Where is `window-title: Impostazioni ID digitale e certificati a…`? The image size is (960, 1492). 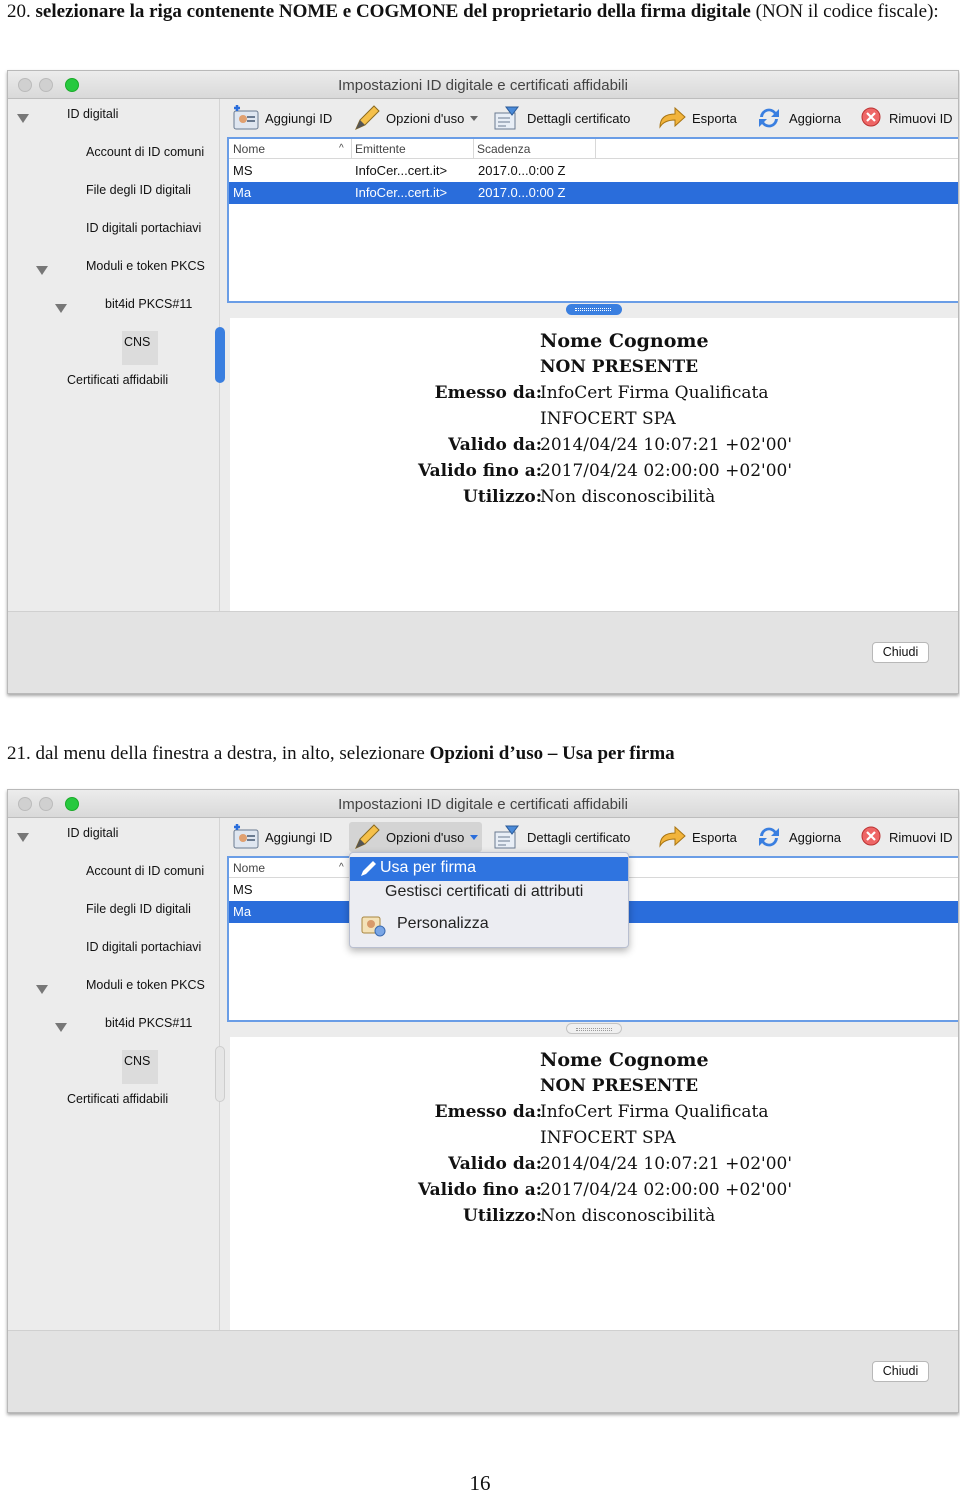
window-title: Impostazioni ID digitale e certificati a… is located at coordinates (483, 85).